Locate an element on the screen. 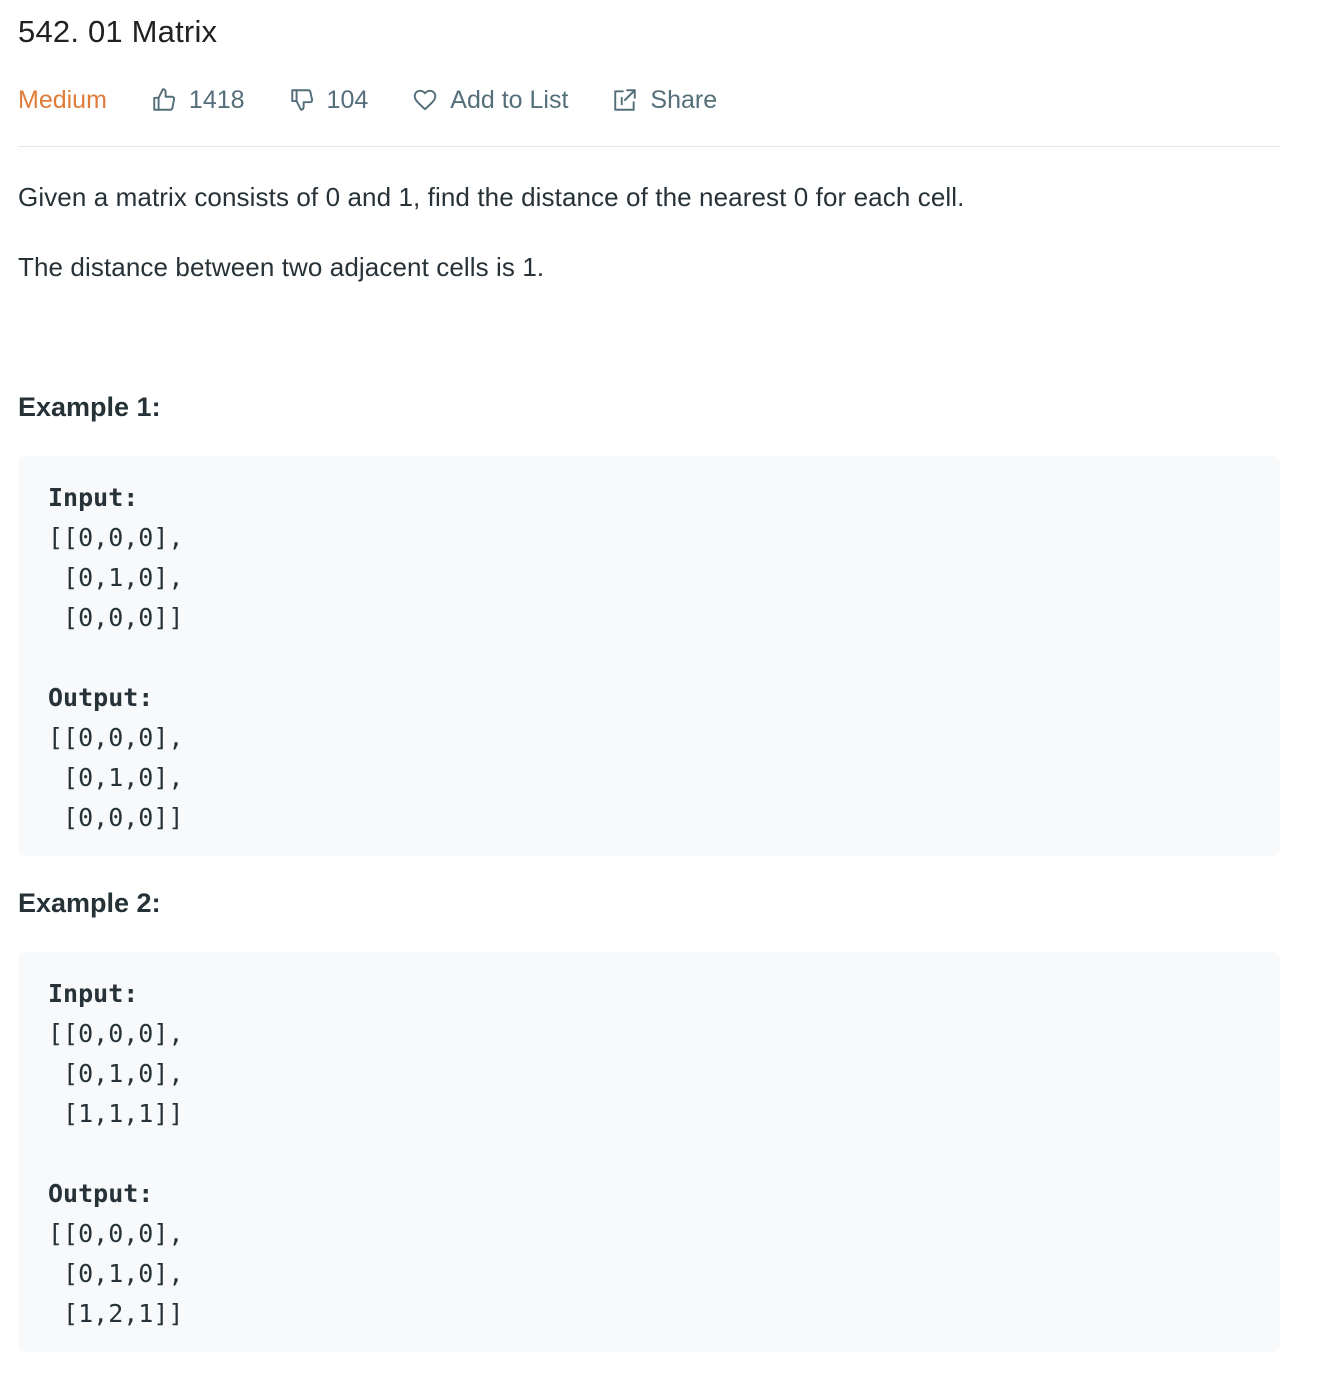  heart-icon is located at coordinates (425, 100).